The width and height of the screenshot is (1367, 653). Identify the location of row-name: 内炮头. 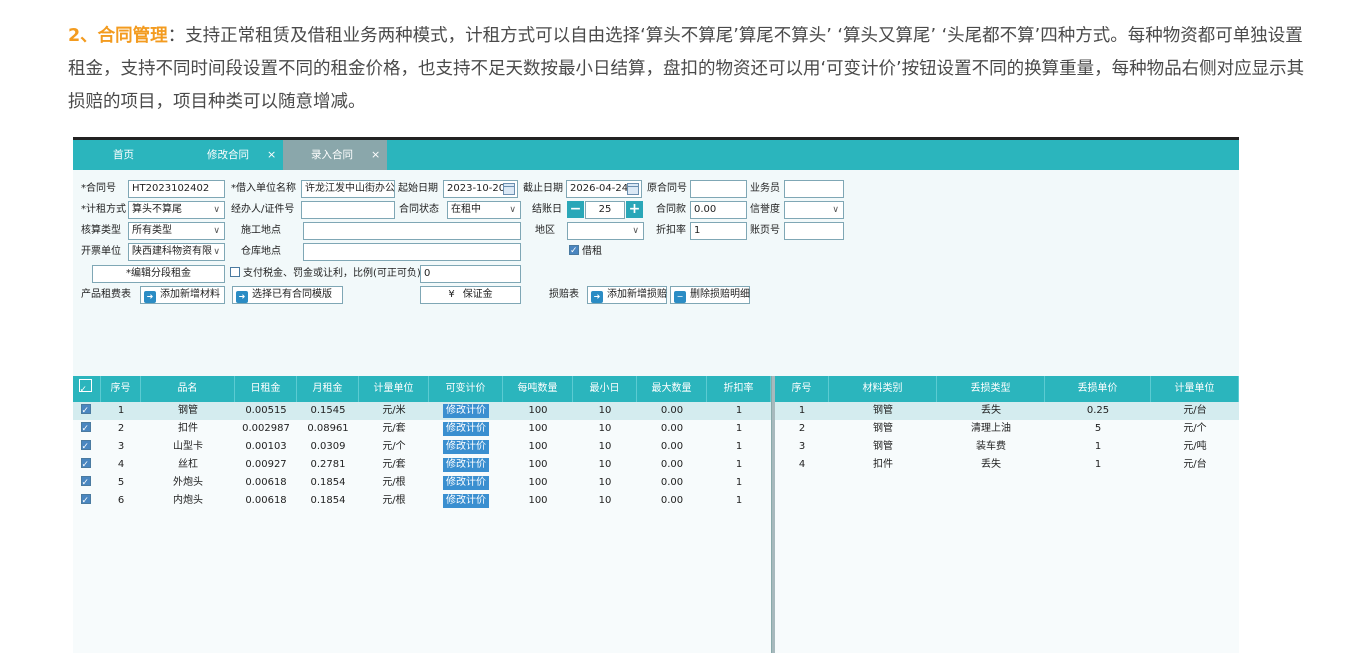
(188, 500).